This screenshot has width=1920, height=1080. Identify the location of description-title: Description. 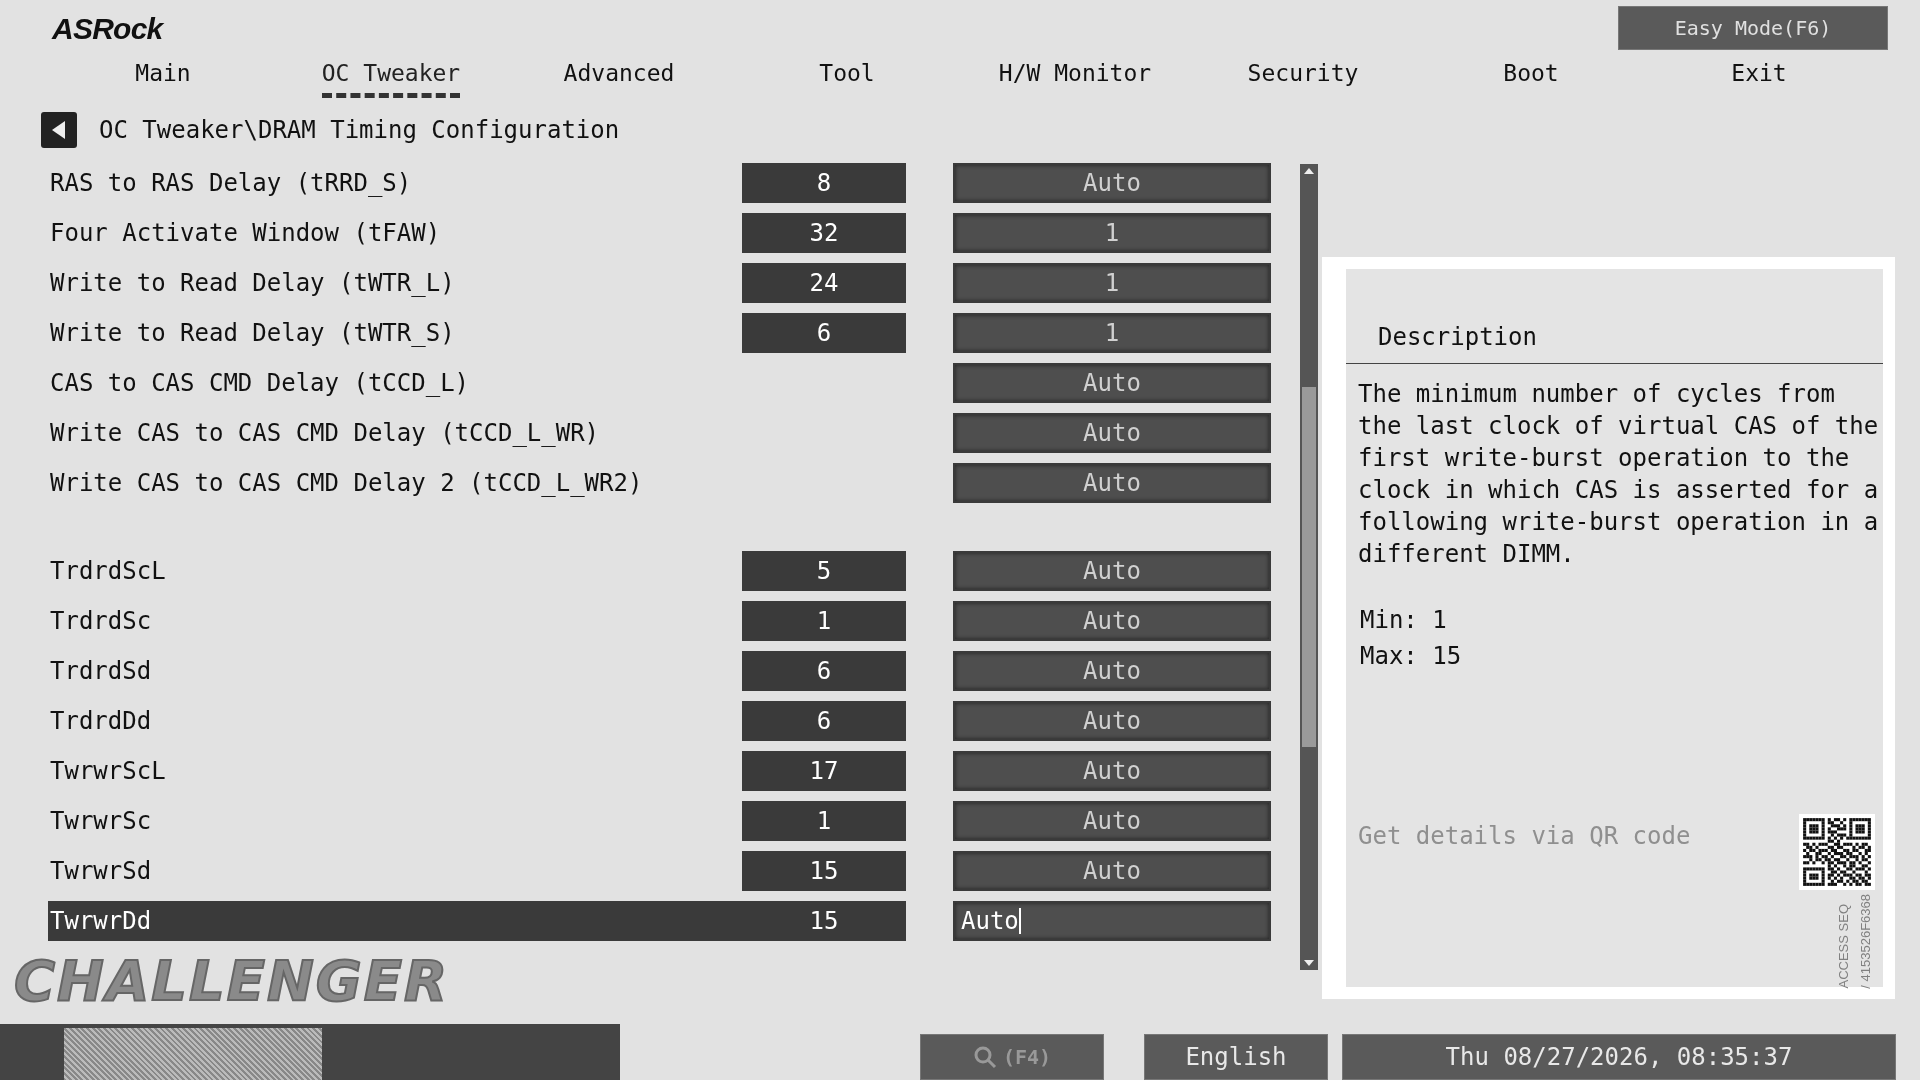
(1614, 316).